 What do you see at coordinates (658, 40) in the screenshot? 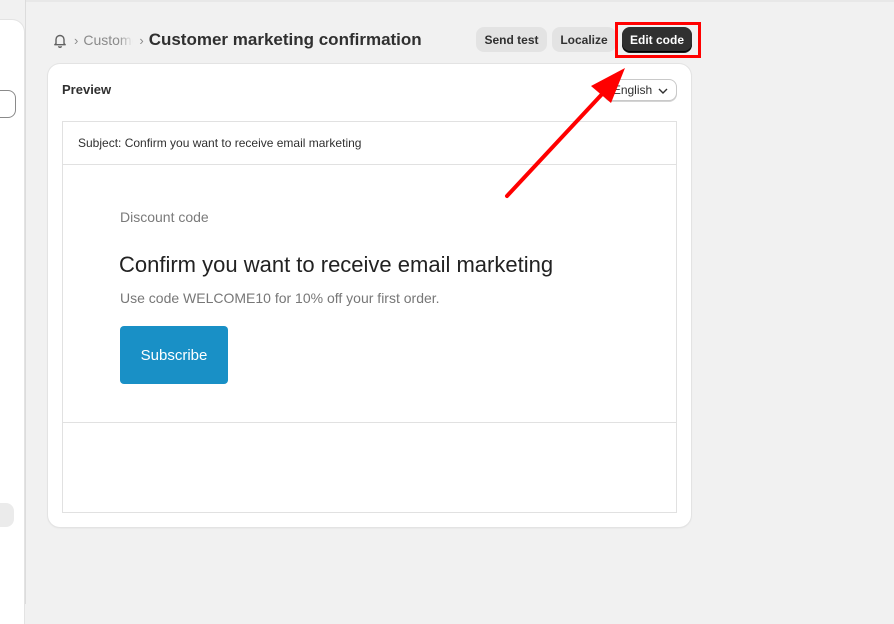
I see `annotation-highlight-box` at bounding box center [658, 40].